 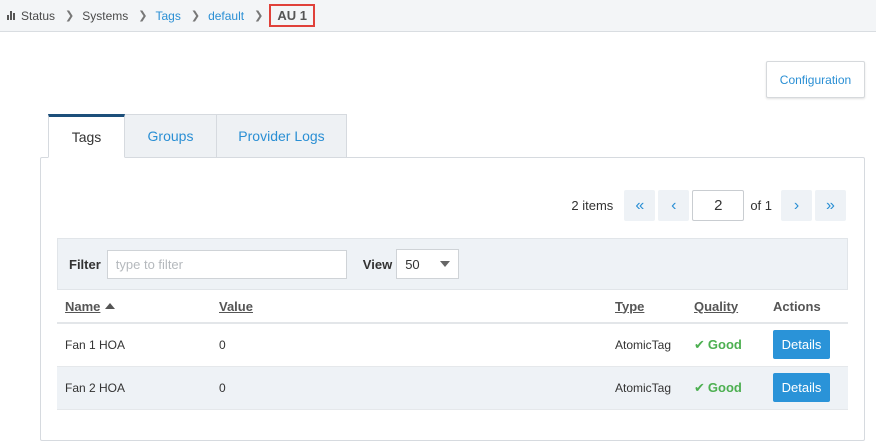 What do you see at coordinates (134, 307) in the screenshot?
I see `column-header-name: Name` at bounding box center [134, 307].